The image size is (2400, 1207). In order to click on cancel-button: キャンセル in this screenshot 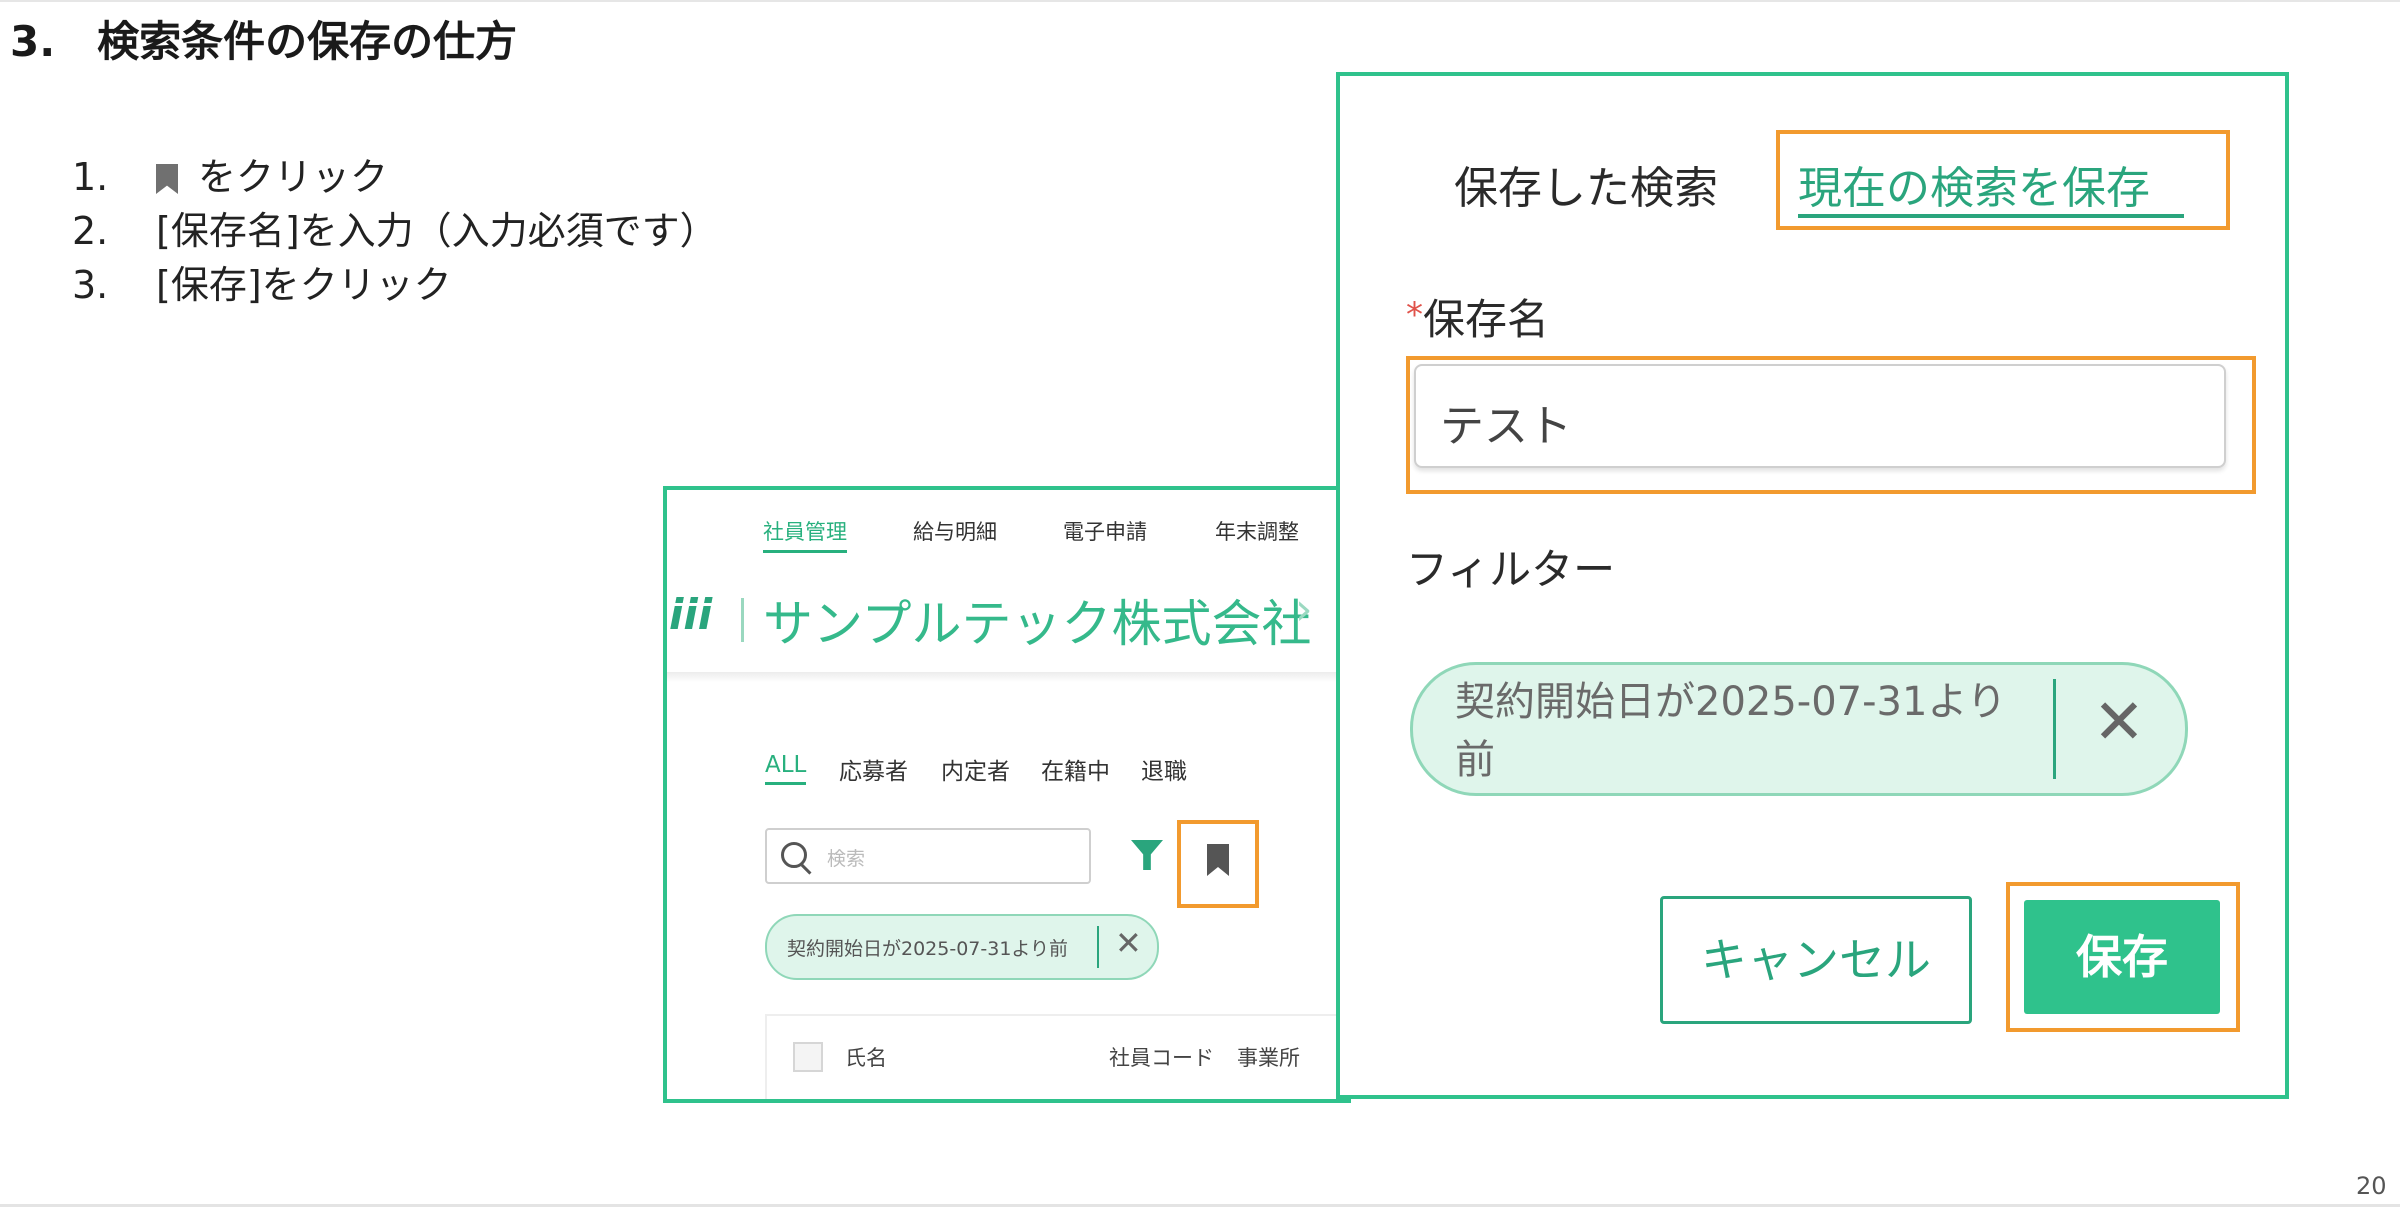, I will do `click(1816, 960)`.